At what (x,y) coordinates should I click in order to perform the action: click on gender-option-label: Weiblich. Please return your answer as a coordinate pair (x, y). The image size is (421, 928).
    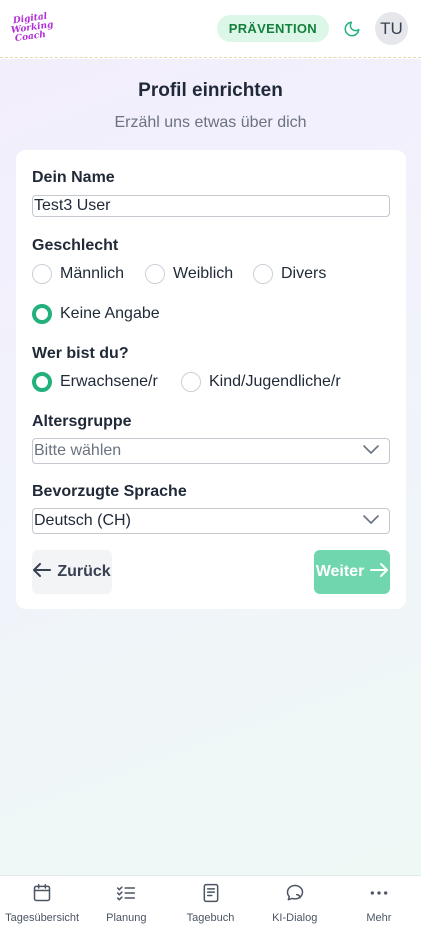
    Looking at the image, I should click on (203, 273).